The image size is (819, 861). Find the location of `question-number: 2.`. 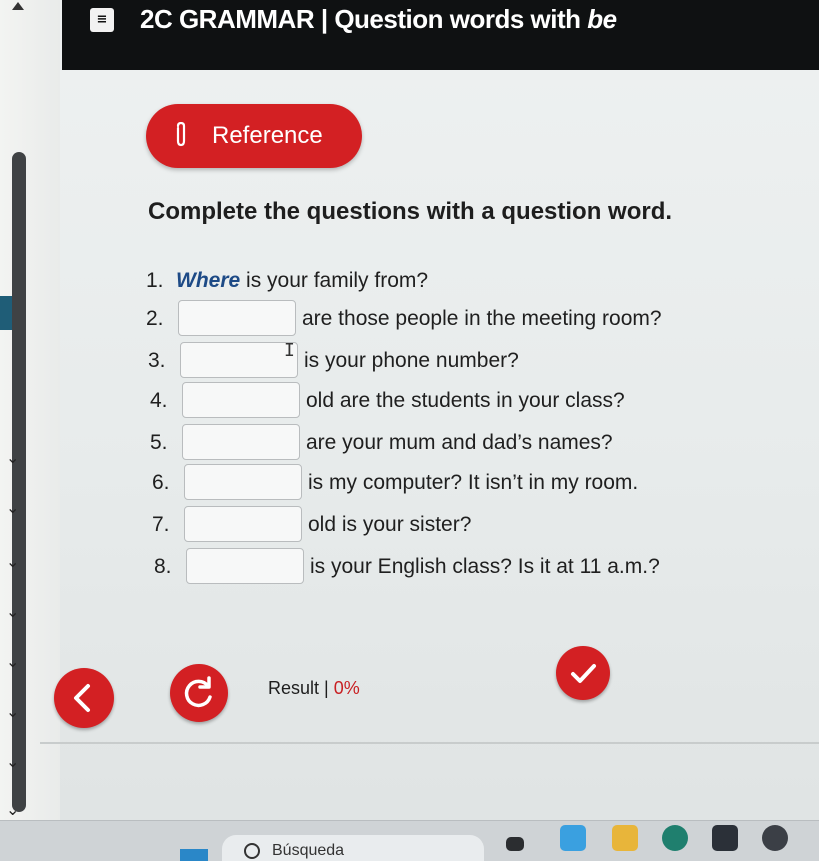

question-number: 2. is located at coordinates (155, 318).